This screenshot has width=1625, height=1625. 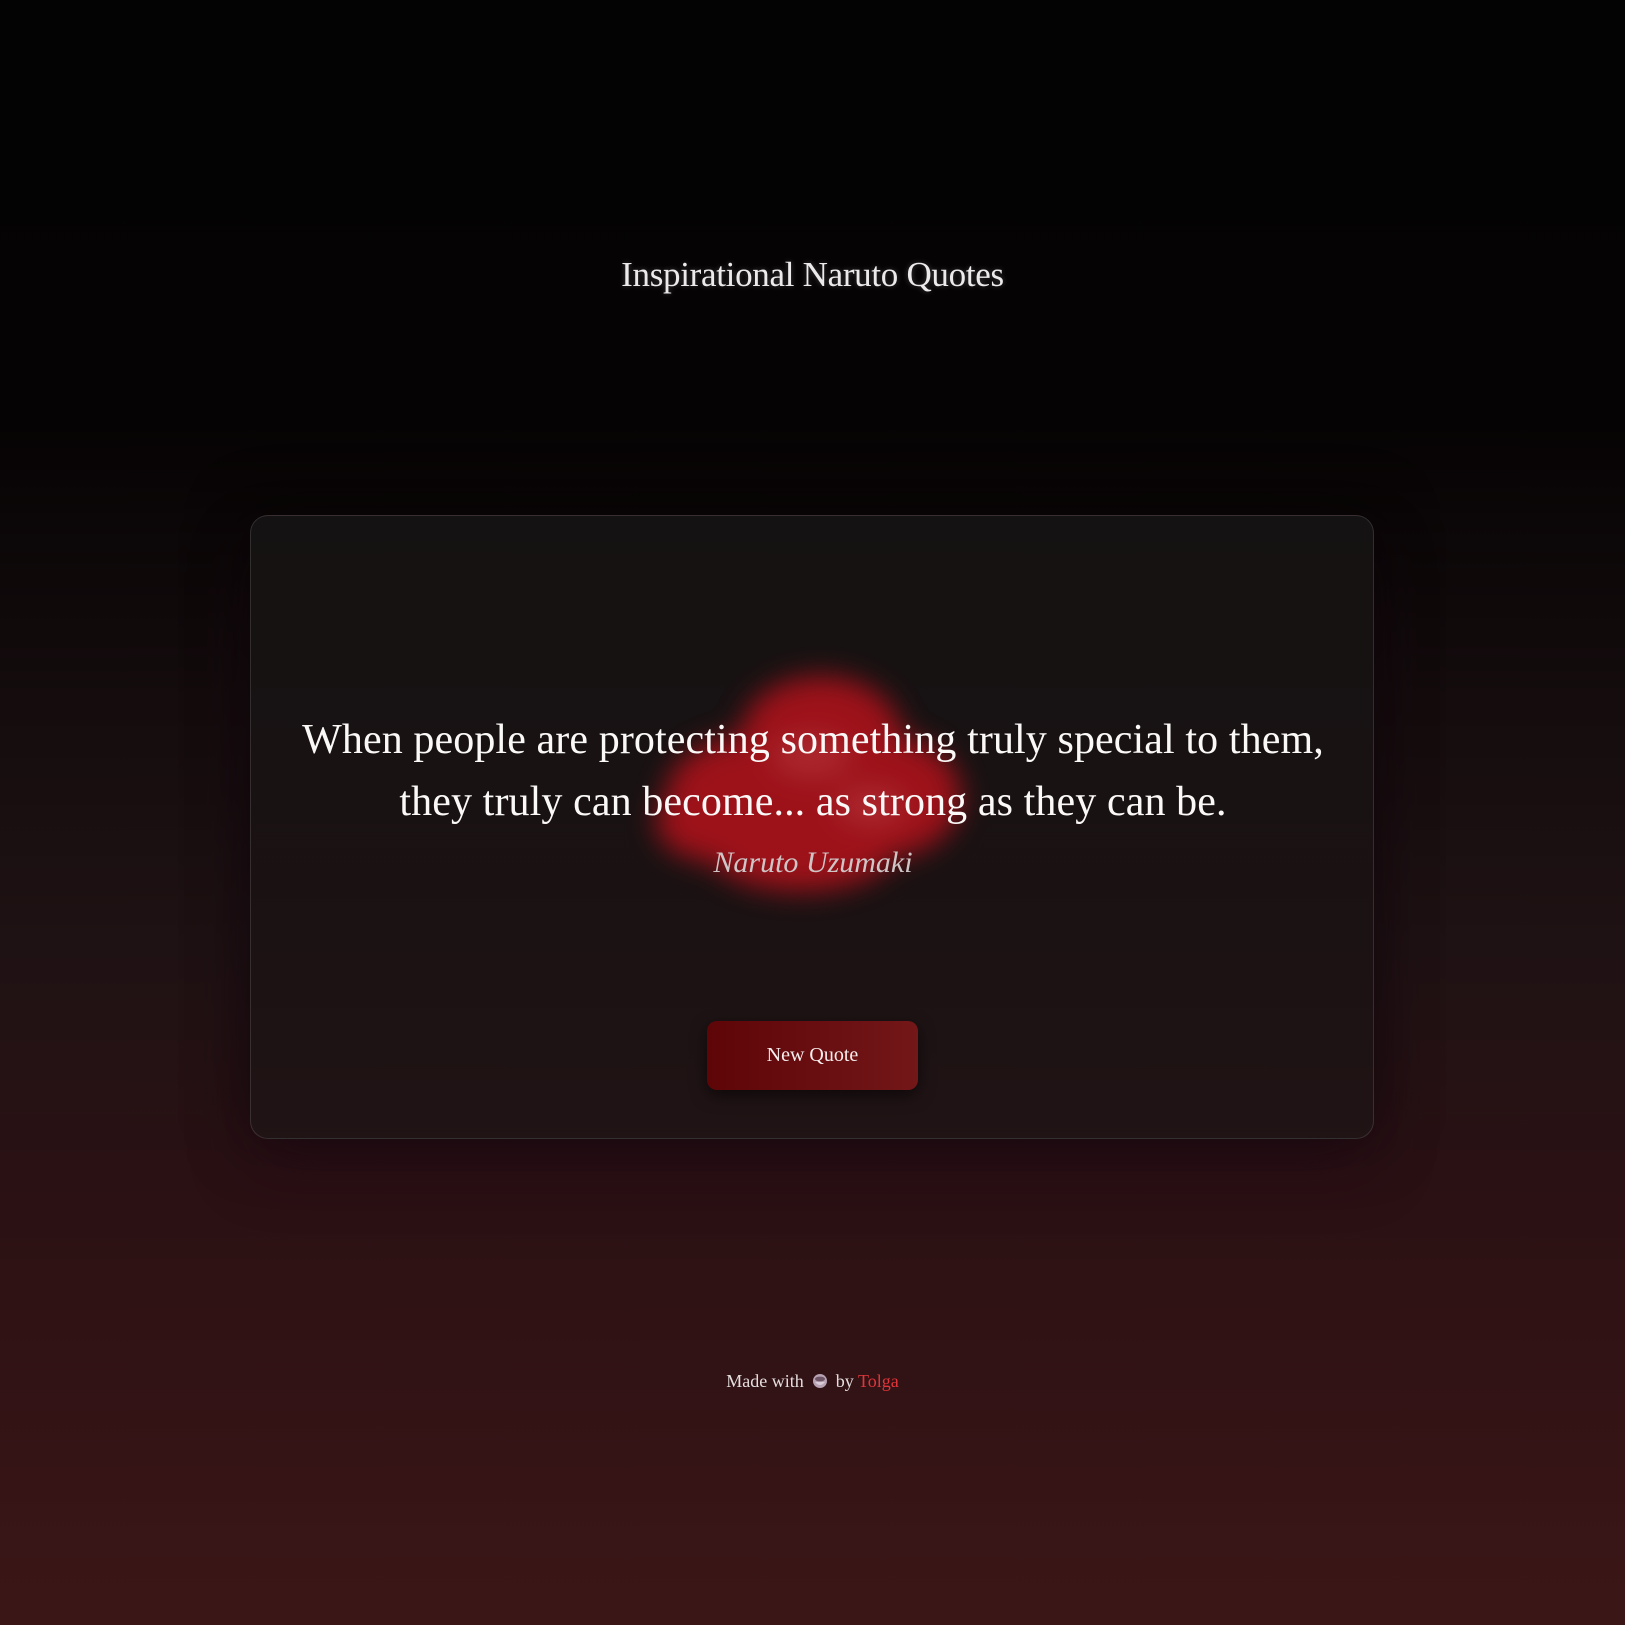 I want to click on footer-by: by, so click(x=844, y=1381).